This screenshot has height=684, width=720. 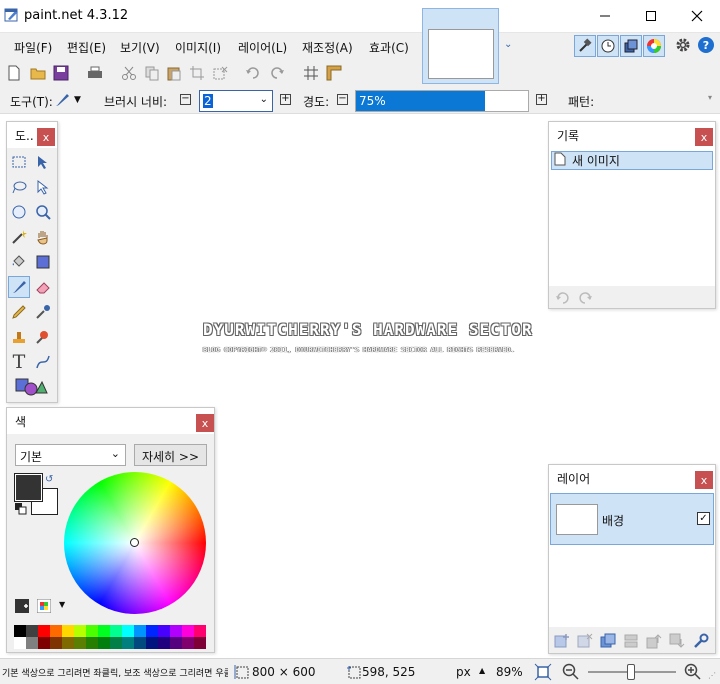 What do you see at coordinates (198, 47) in the screenshot?
I see `menu-image: 이미지(I)` at bounding box center [198, 47].